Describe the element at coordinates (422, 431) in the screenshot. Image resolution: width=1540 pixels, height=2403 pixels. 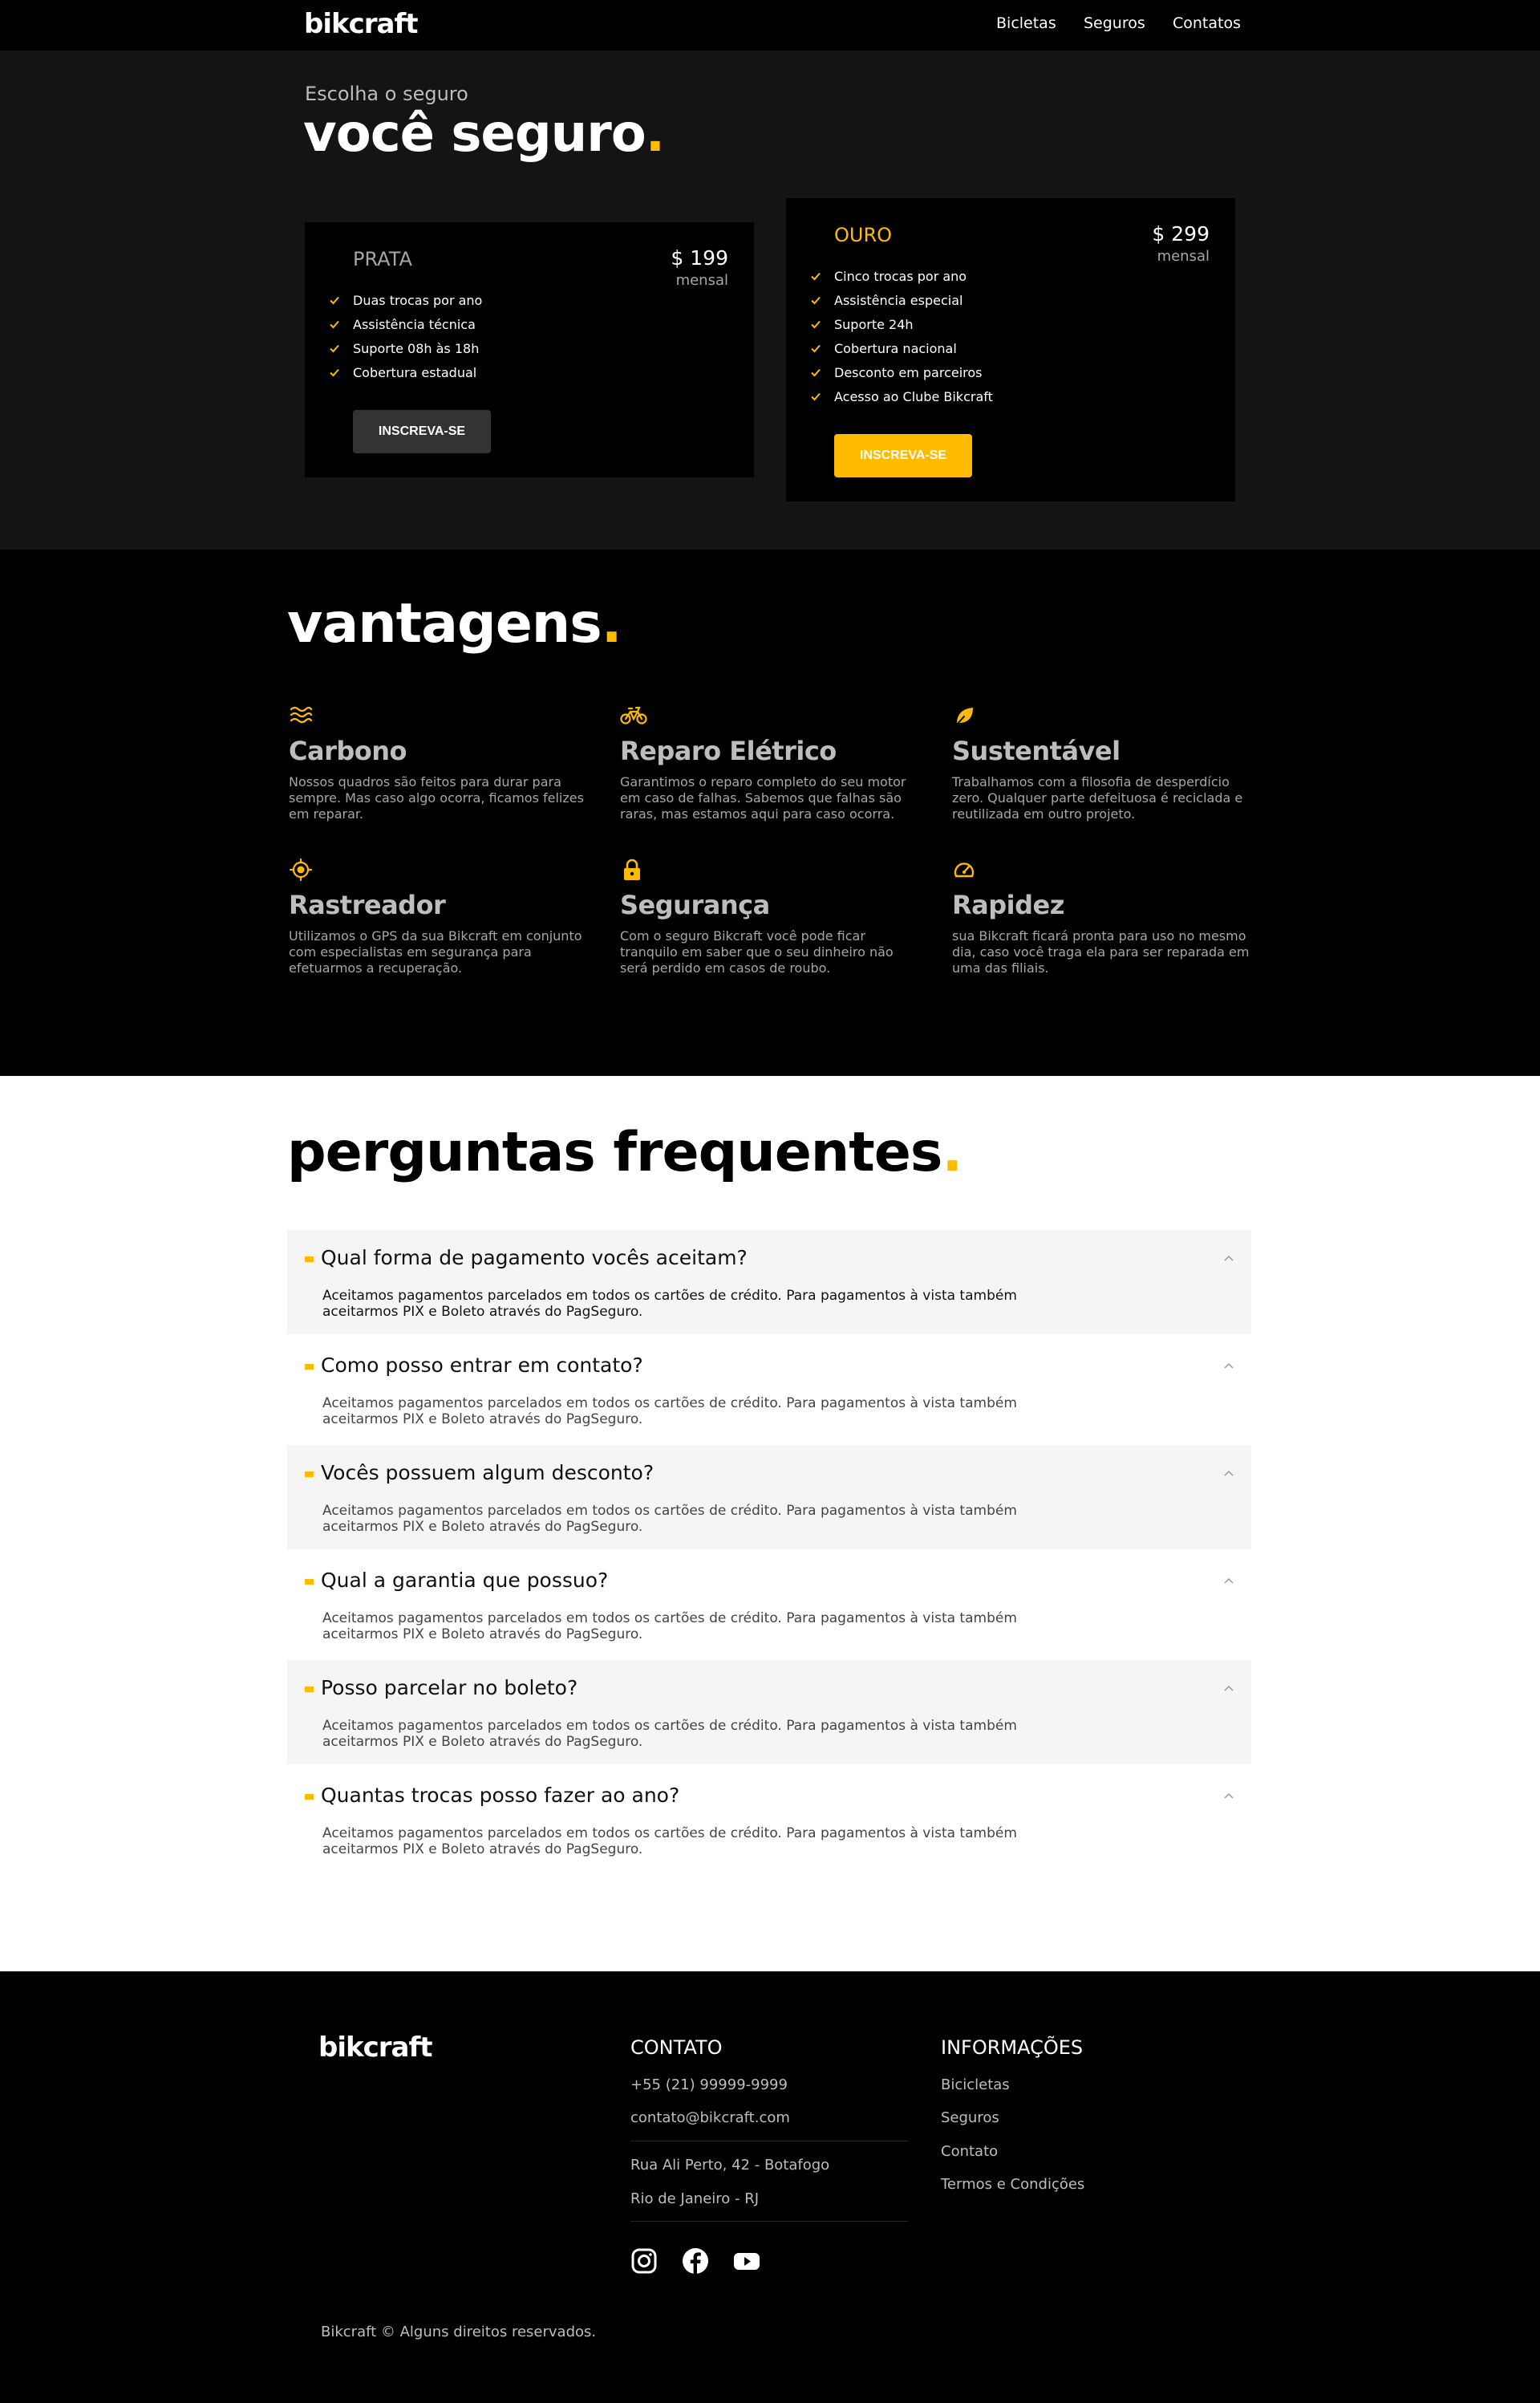
I see `subscribe-prata-button: INSCREVA-SE` at that location.